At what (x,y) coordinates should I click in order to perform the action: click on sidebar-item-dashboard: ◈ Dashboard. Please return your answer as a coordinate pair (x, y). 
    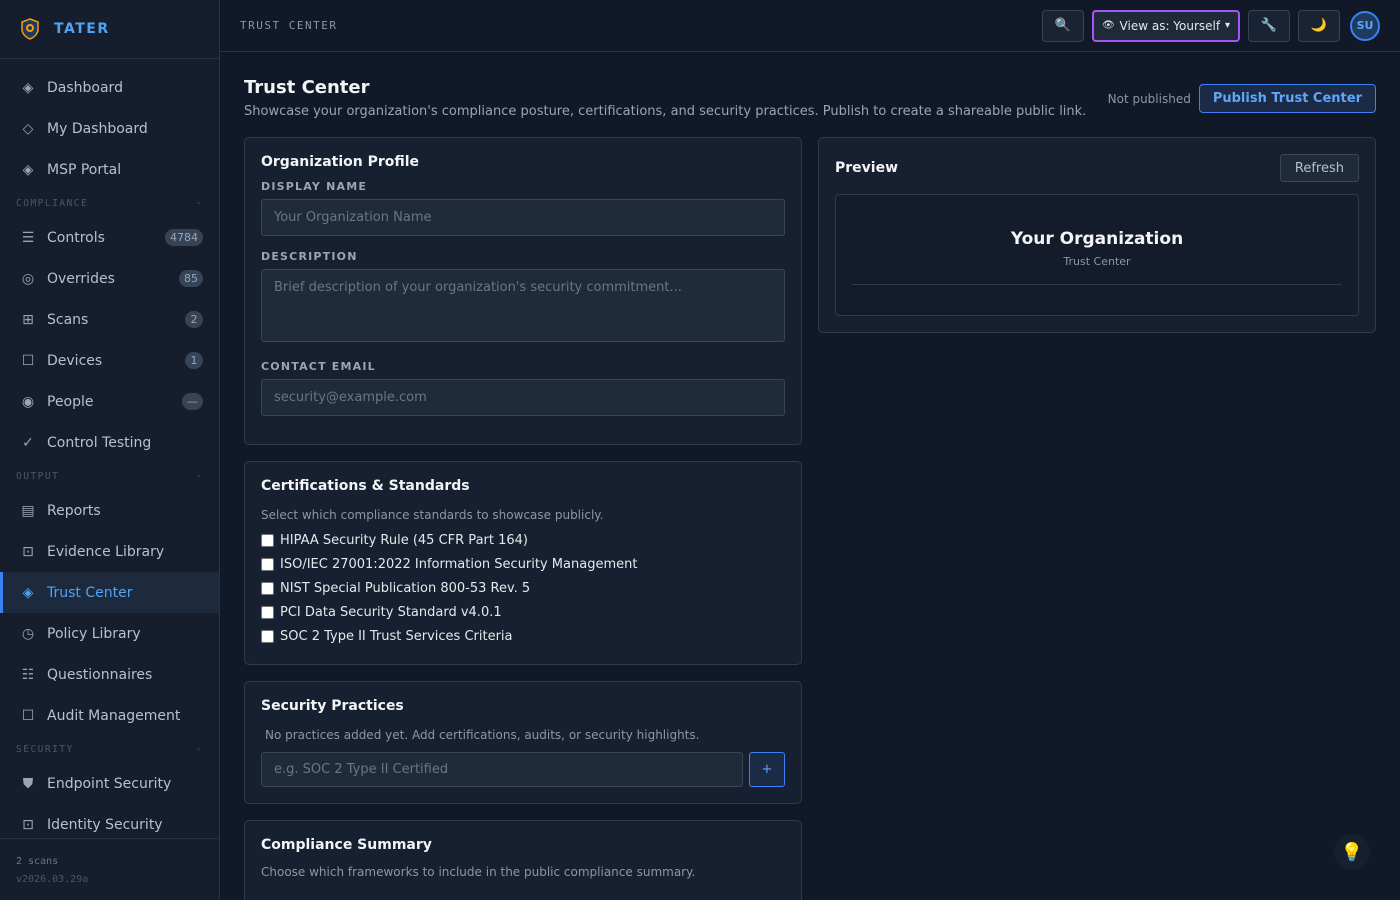
    Looking at the image, I should click on (109, 87).